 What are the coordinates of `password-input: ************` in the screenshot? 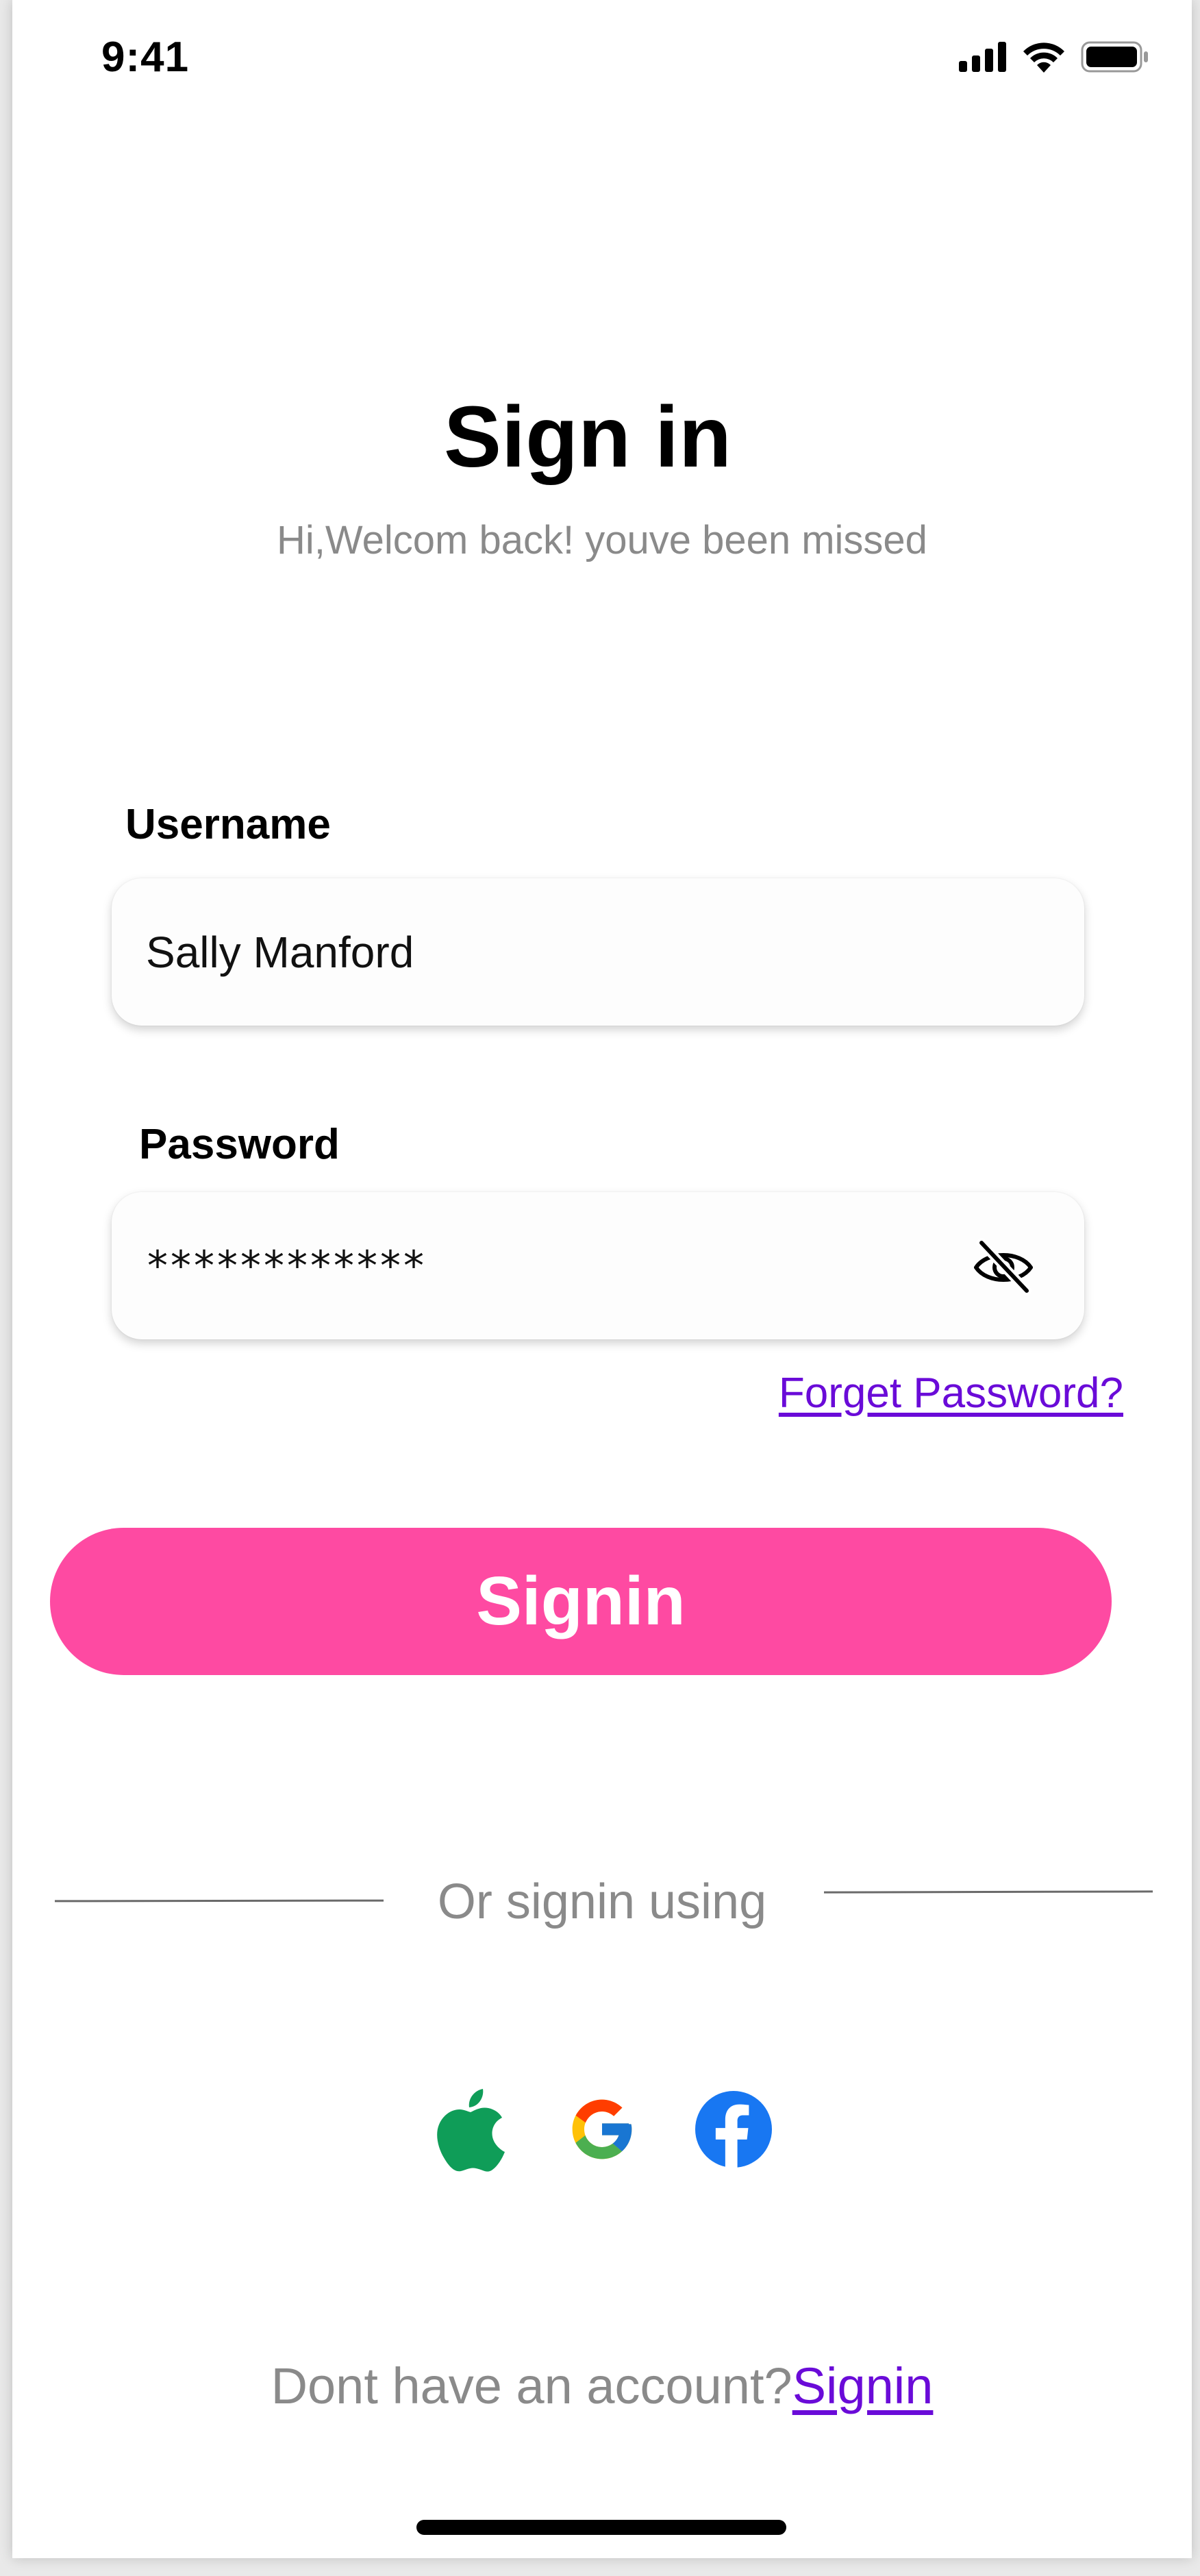 It's located at (287, 1266).